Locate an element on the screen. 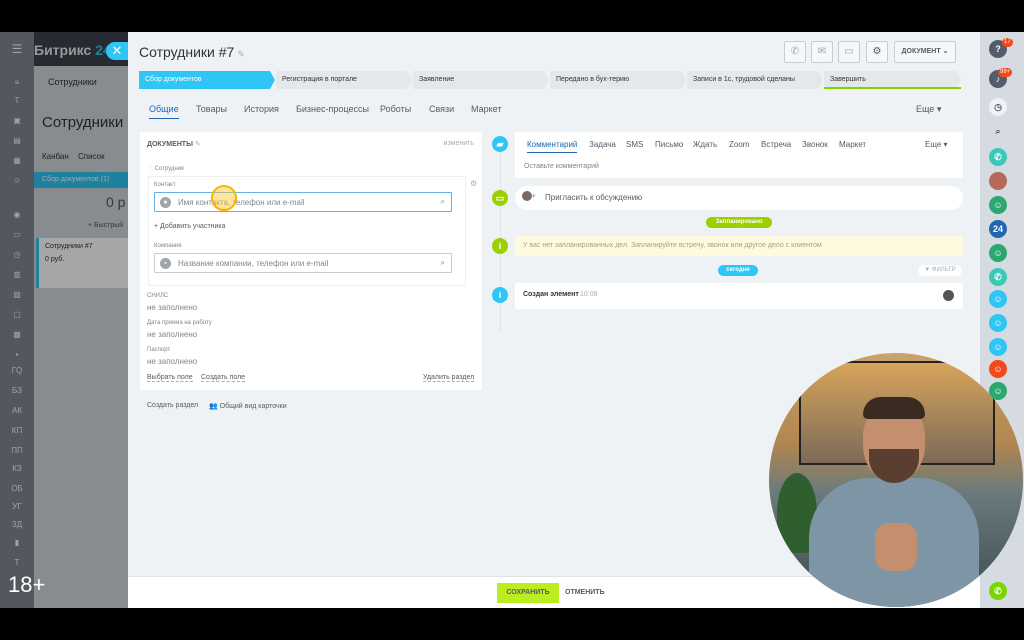  editor-tab-meeting: Встреча is located at coordinates (776, 144).